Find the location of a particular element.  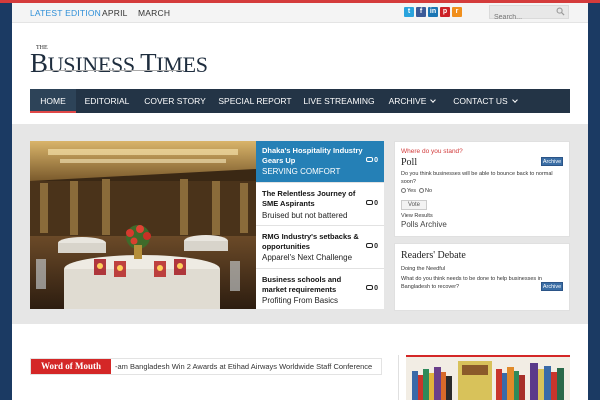

vote-button: Vote is located at coordinates (414, 205).